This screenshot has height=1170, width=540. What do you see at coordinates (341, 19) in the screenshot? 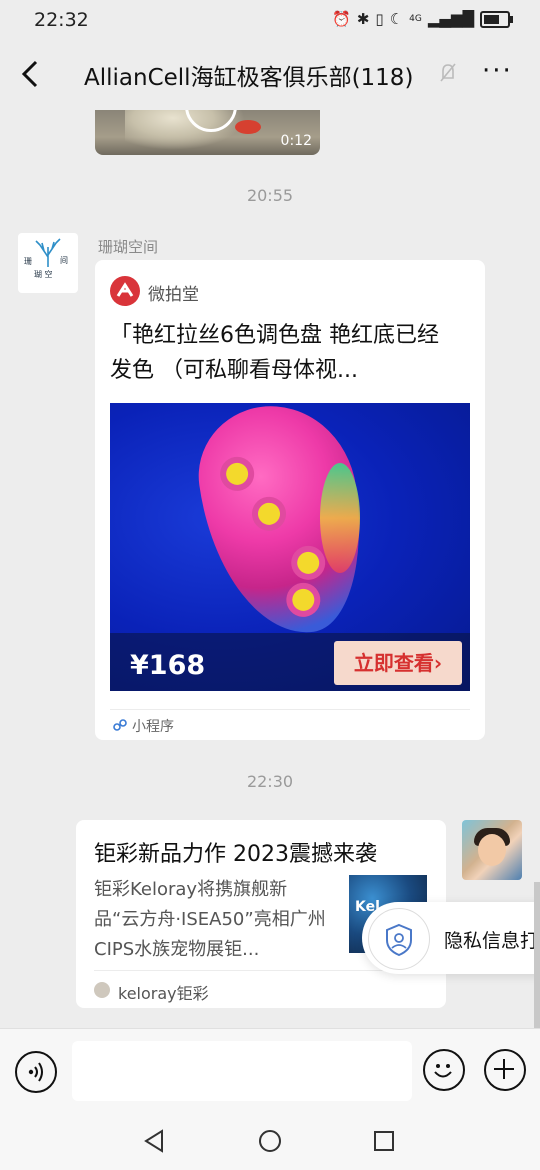
I see `alarm-icon: ⏰` at bounding box center [341, 19].